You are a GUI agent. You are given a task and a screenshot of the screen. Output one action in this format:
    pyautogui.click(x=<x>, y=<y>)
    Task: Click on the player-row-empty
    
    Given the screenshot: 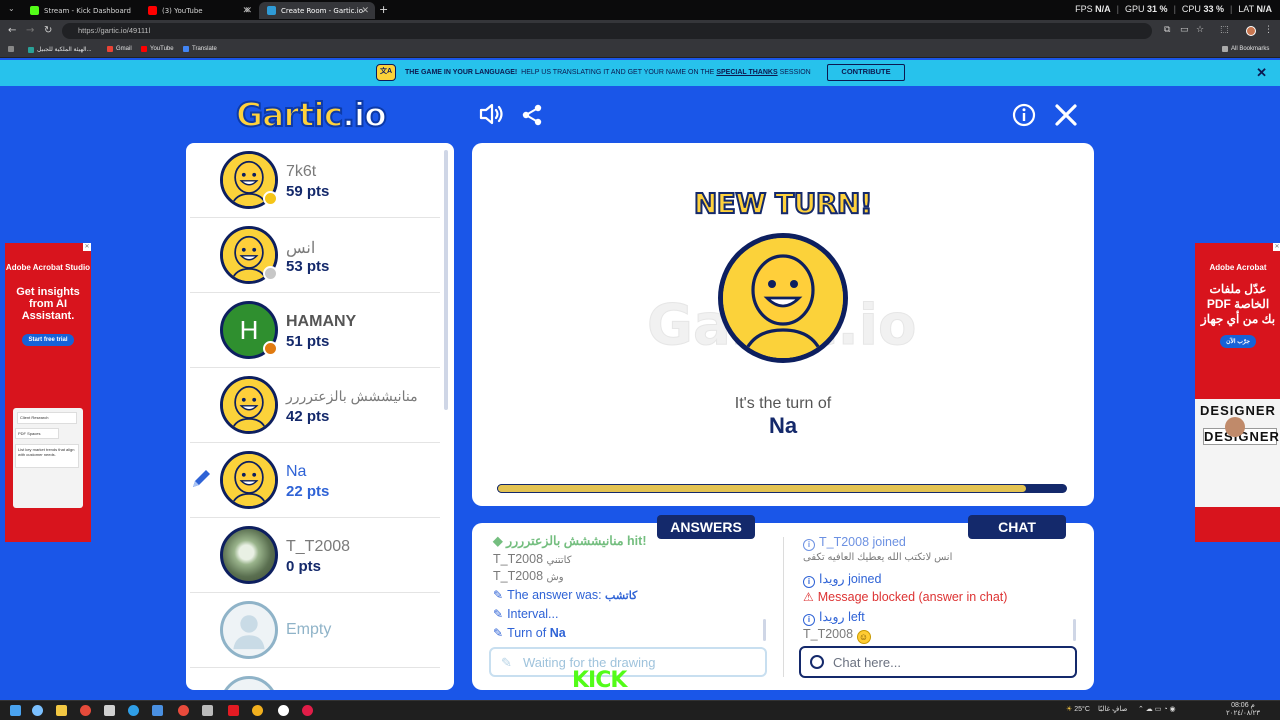 What is the action you would take?
    pyautogui.click(x=315, y=679)
    